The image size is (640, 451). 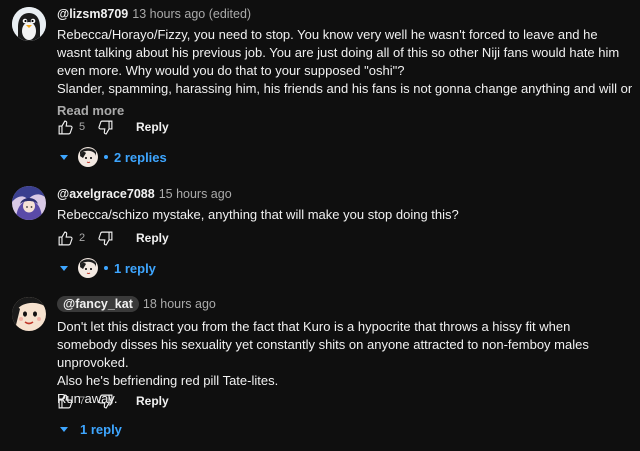 What do you see at coordinates (191, 14) in the screenshot?
I see `comment-time: 13 hours ago (edited)` at bounding box center [191, 14].